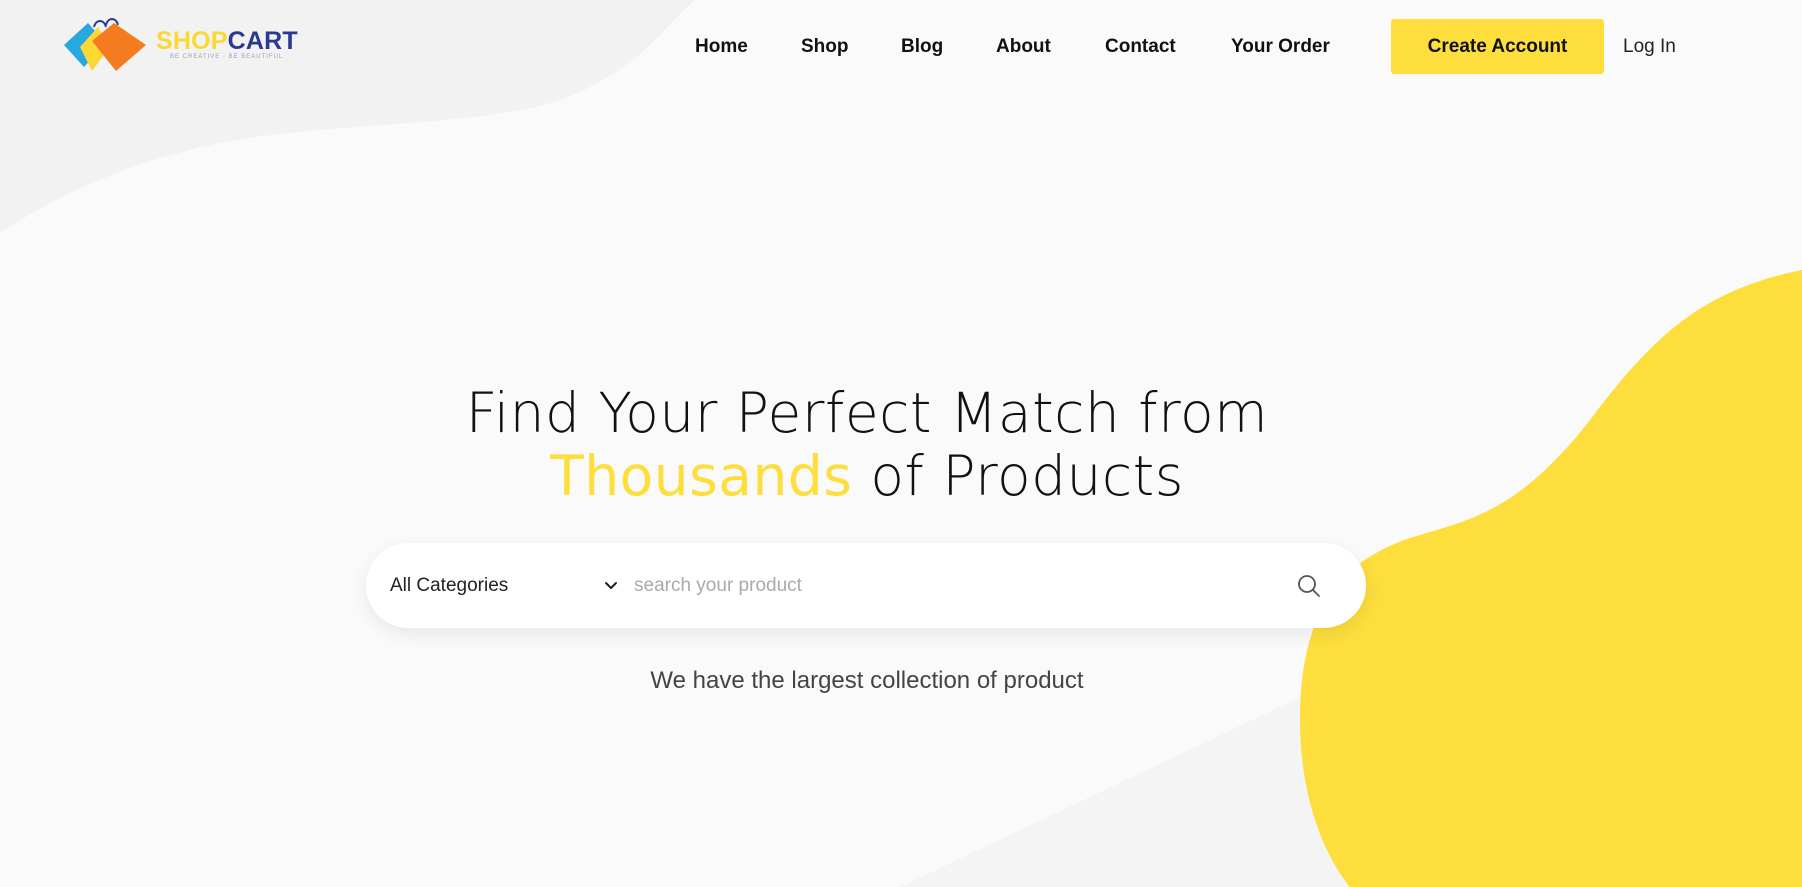  What do you see at coordinates (701, 476) in the screenshot?
I see `hero-title-accent: Thousands` at bounding box center [701, 476].